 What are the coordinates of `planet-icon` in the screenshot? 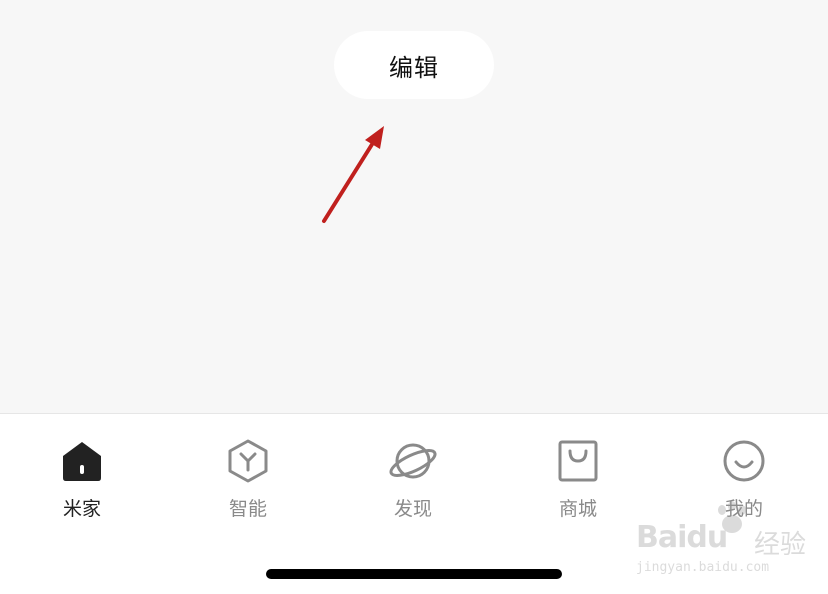 It's located at (413, 461).